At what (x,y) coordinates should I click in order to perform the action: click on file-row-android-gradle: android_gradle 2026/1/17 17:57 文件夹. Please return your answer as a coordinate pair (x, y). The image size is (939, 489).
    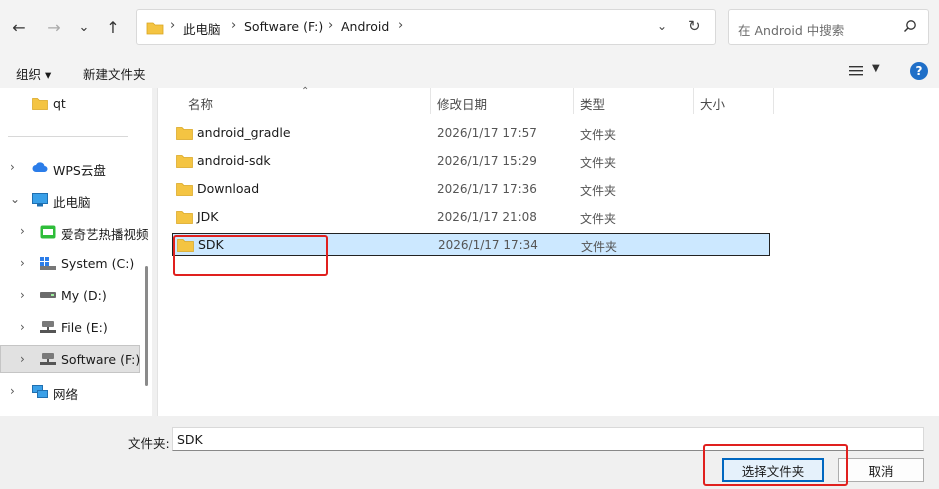
    Looking at the image, I should click on (471, 133).